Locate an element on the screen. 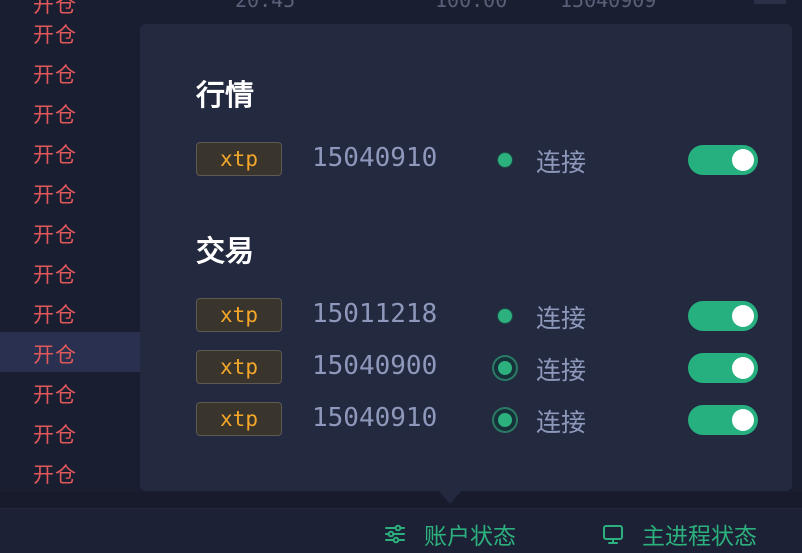 This screenshot has height=553, width=802. main-process-status-button: 主进程状态 is located at coordinates (679, 534).